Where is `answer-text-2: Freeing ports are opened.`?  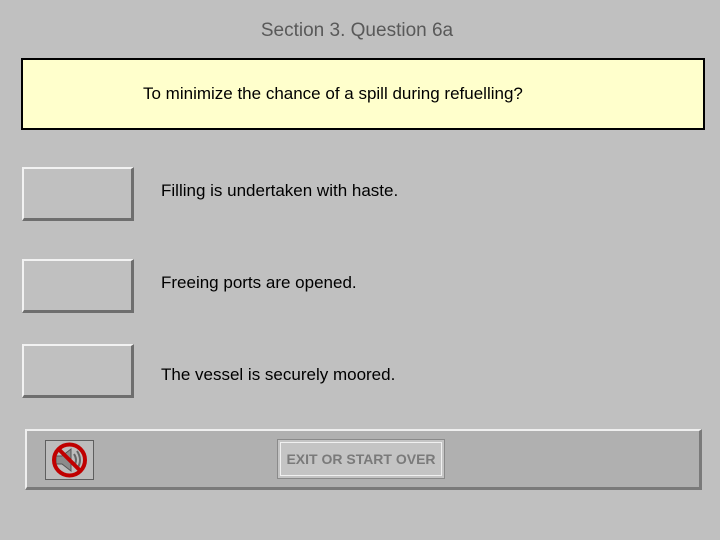 answer-text-2: Freeing ports are opened. is located at coordinates (259, 282).